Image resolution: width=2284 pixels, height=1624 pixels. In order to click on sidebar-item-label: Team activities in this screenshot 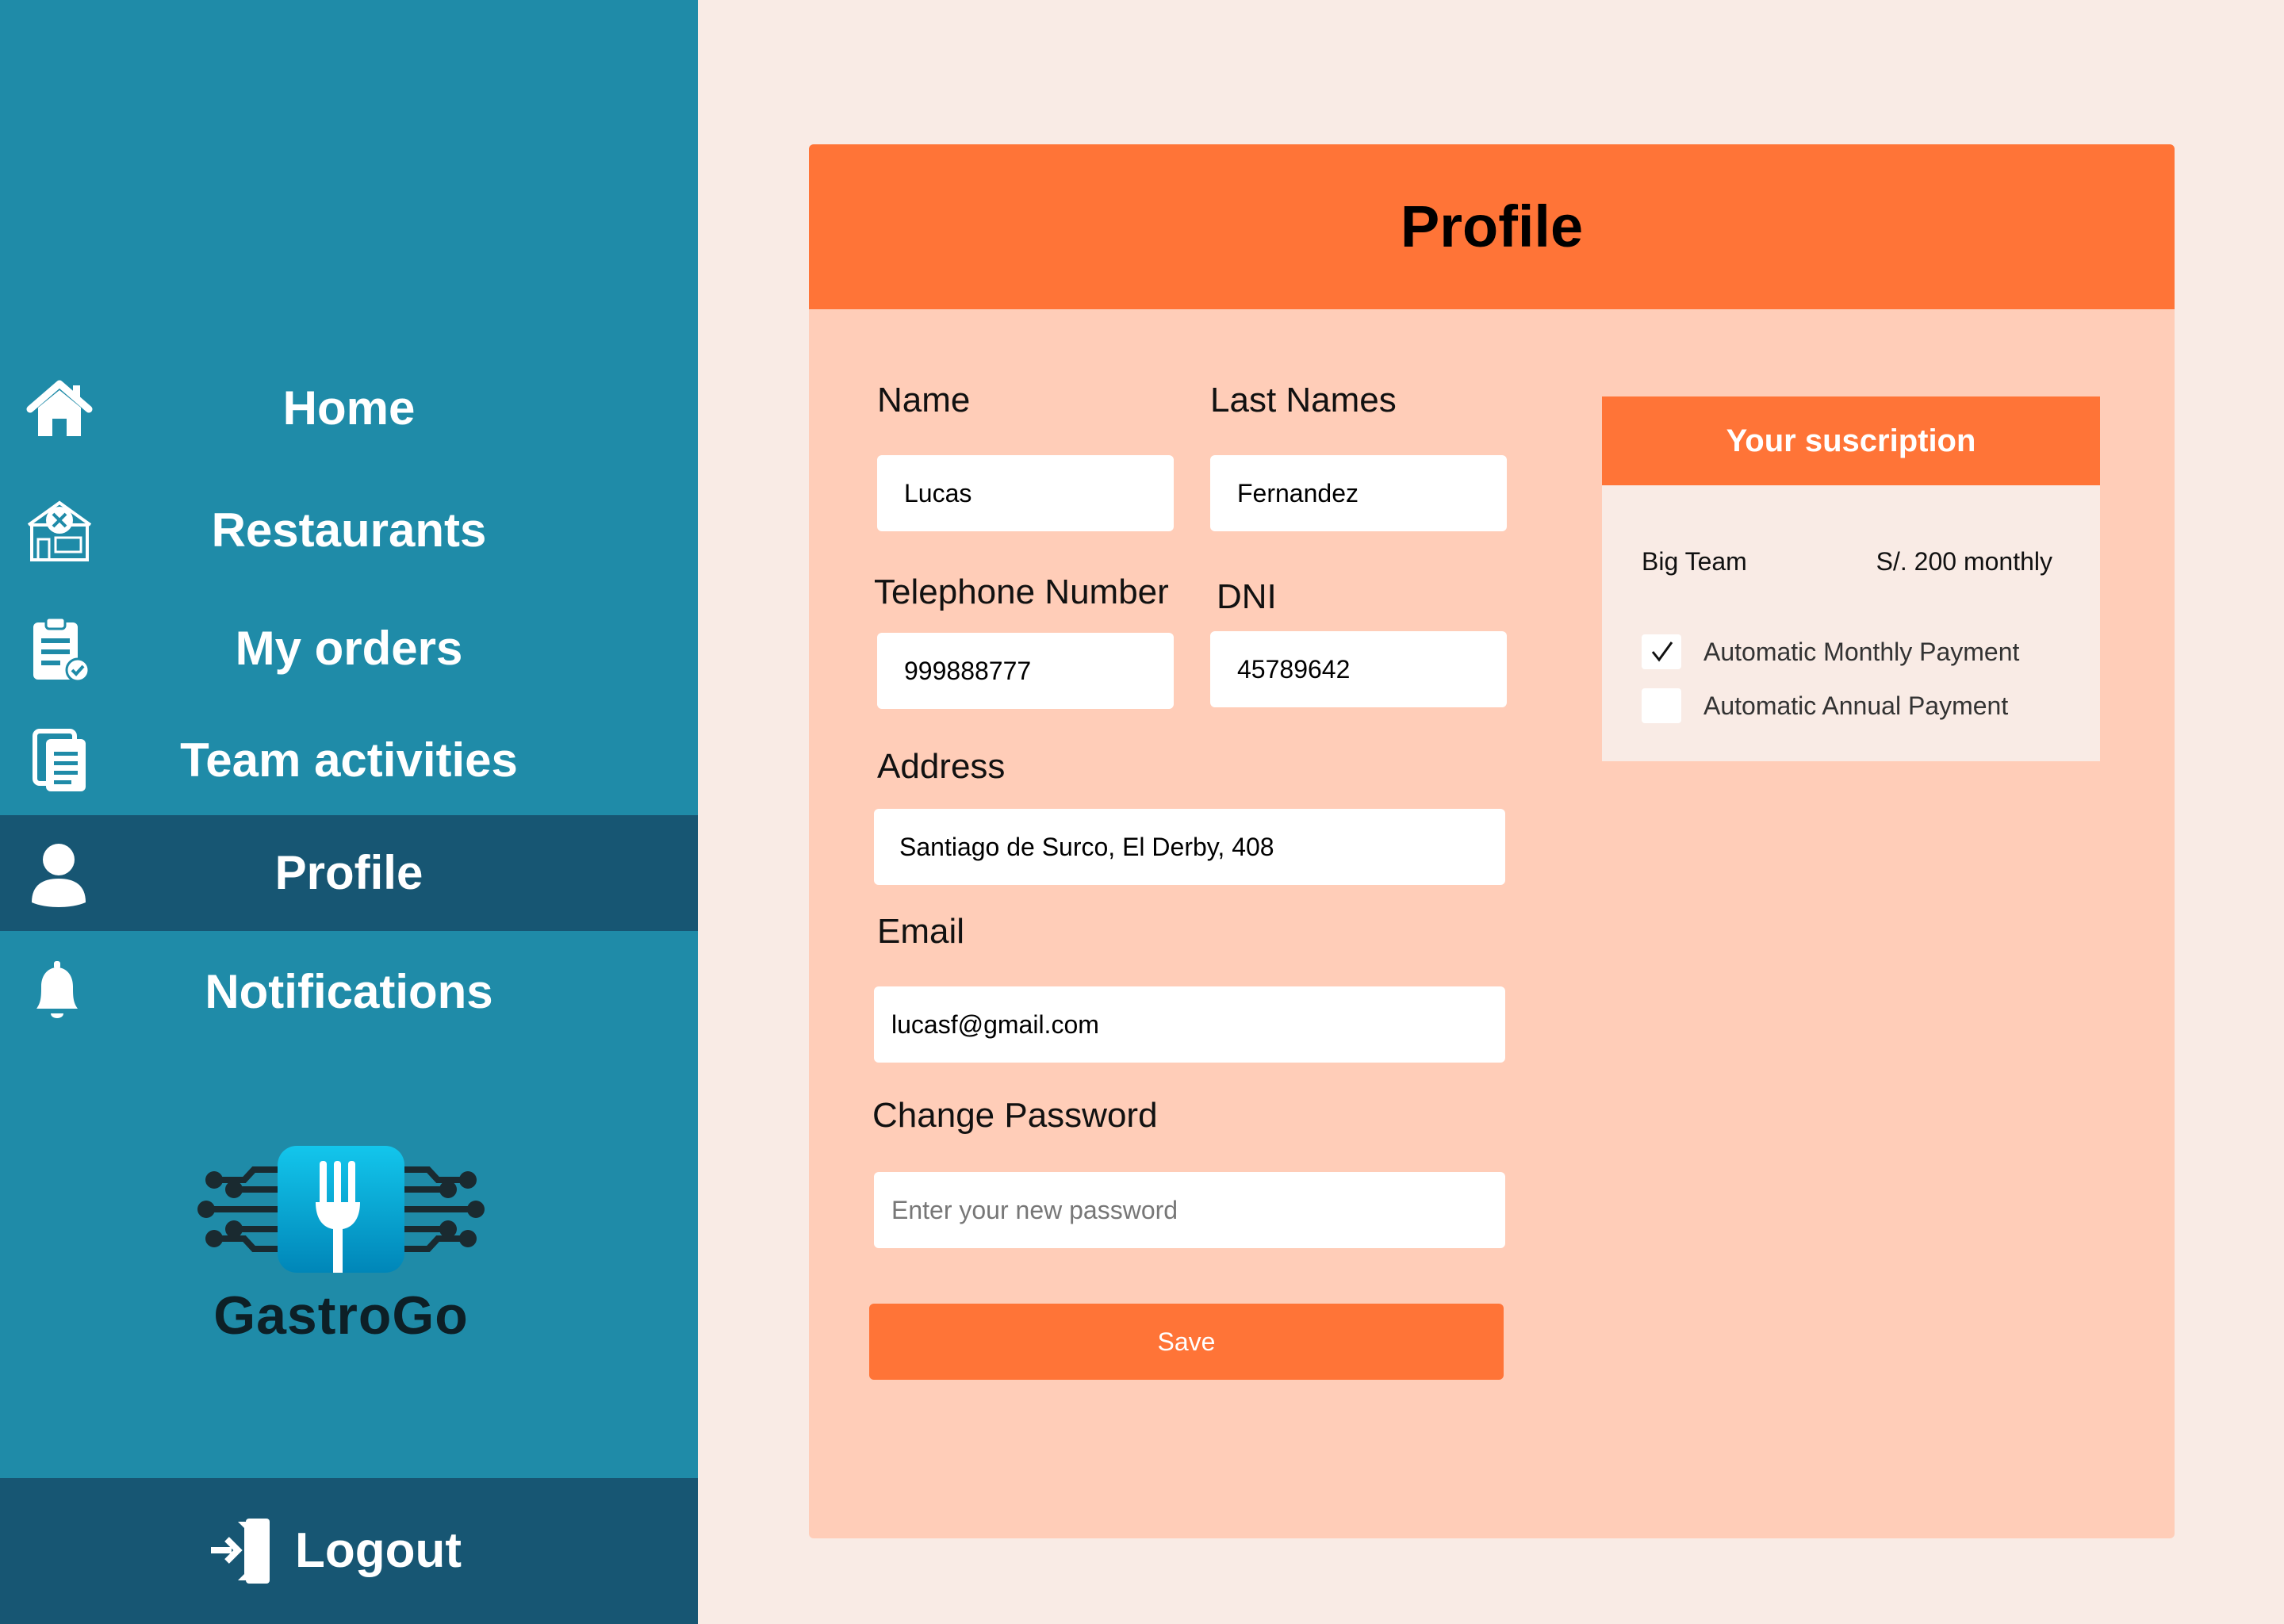, I will do `click(349, 760)`.